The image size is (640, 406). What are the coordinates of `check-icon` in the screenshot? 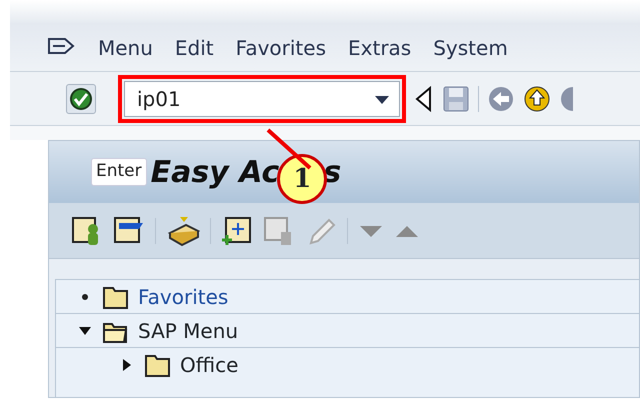 It's located at (81, 98).